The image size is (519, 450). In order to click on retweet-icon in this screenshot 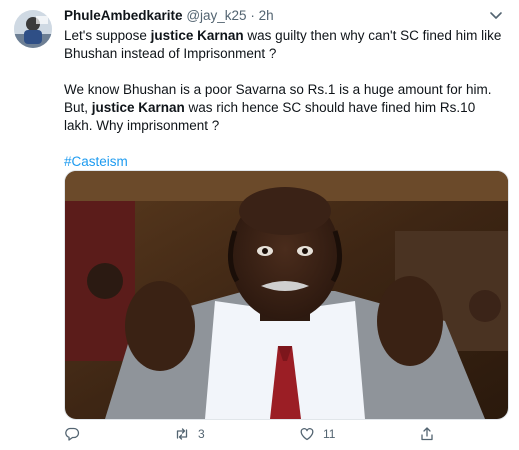, I will do `click(182, 434)`.